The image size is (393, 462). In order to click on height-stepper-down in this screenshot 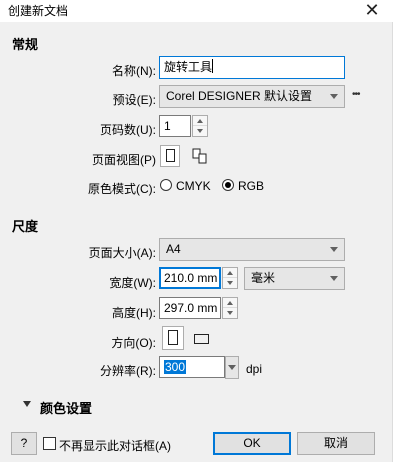, I will do `click(230, 313)`.